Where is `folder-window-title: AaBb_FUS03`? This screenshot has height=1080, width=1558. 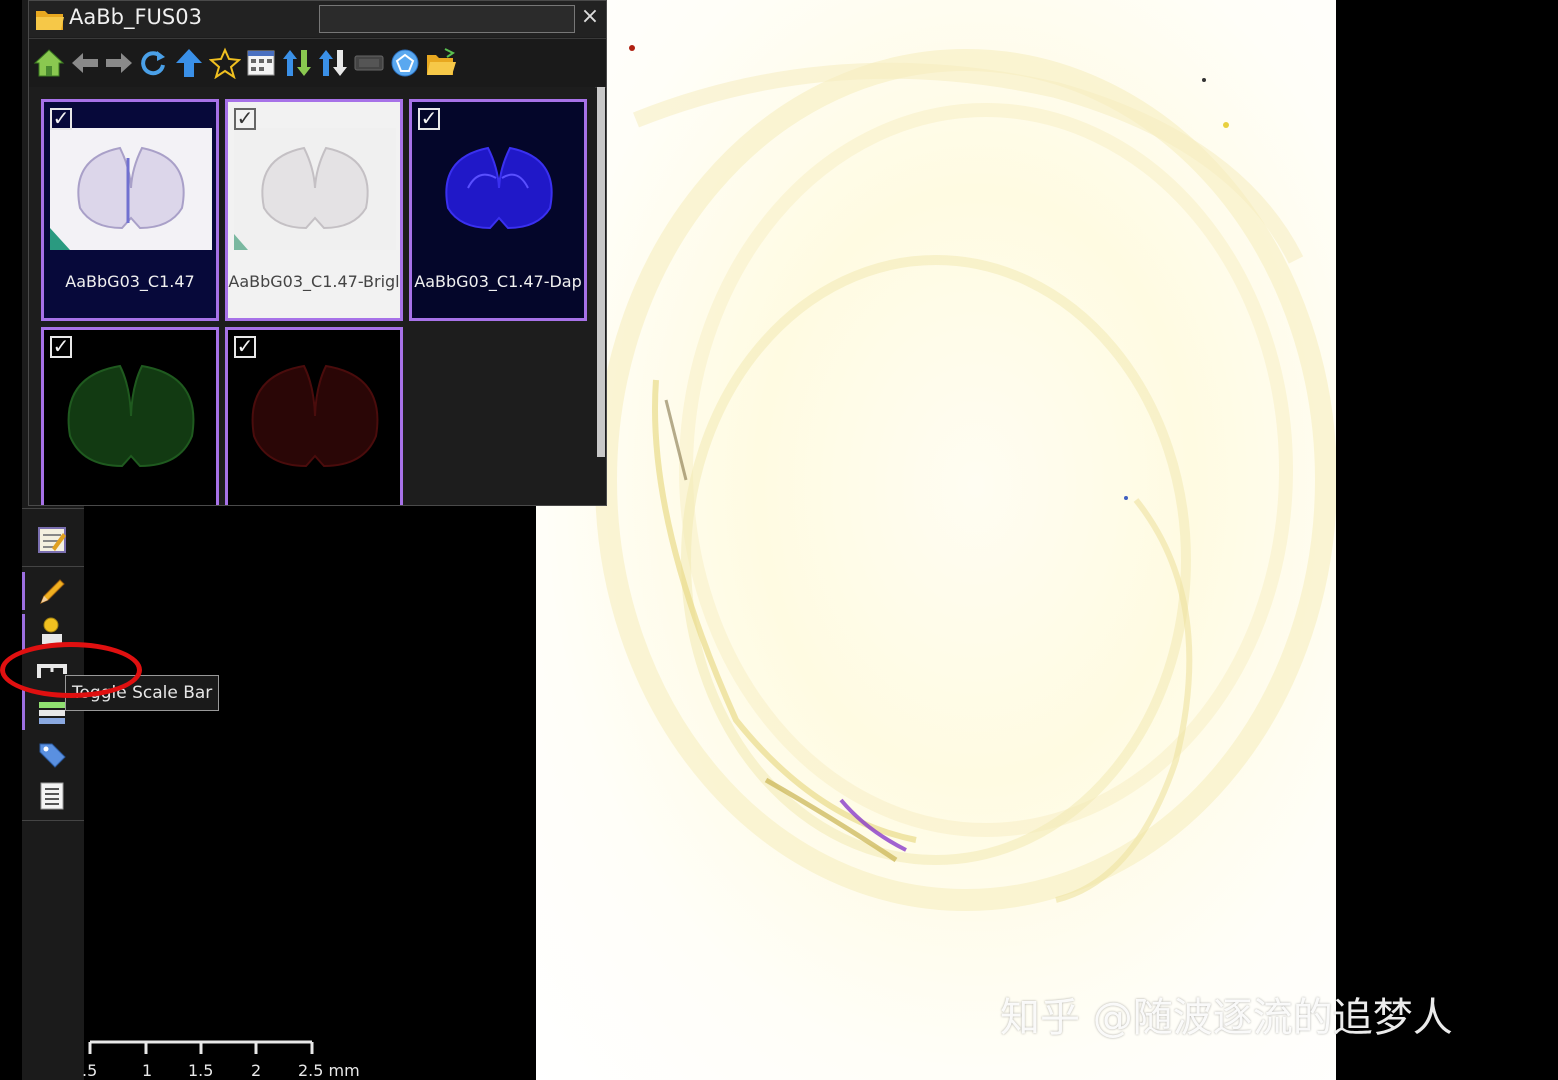 folder-window-title: AaBb_FUS03 is located at coordinates (135, 17).